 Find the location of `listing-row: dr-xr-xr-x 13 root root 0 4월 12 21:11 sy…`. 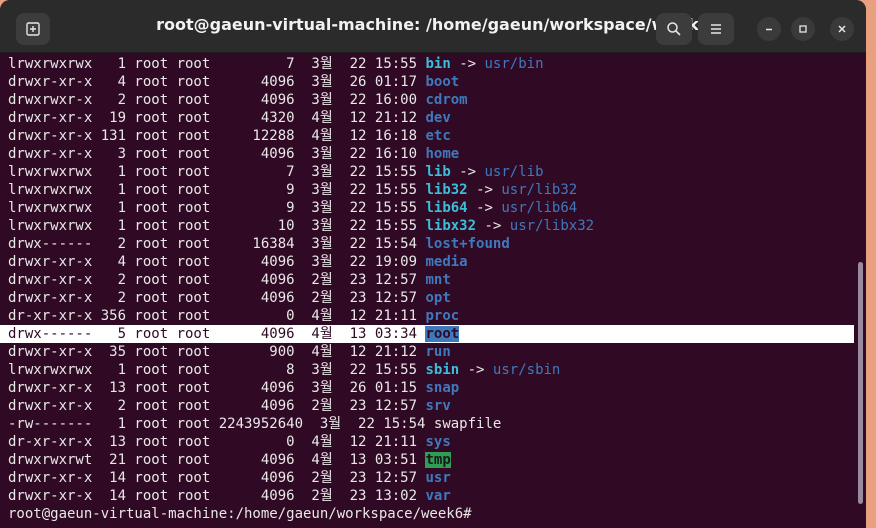

listing-row: dr-xr-xr-x 13 root root 0 4월 12 21:11 sy… is located at coordinates (433, 442).